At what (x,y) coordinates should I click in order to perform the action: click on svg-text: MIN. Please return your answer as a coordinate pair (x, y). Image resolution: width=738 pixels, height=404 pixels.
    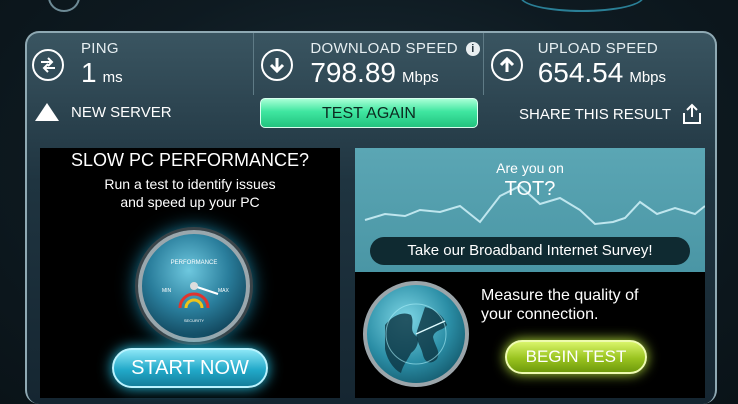
    Looking at the image, I should click on (167, 291).